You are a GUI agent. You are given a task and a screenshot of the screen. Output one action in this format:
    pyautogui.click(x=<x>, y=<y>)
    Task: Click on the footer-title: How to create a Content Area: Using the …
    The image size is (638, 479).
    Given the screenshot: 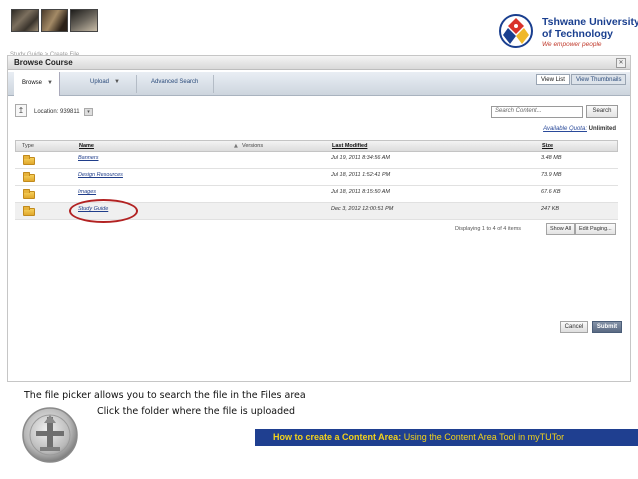 What is the action you would take?
    pyautogui.click(x=418, y=437)
    